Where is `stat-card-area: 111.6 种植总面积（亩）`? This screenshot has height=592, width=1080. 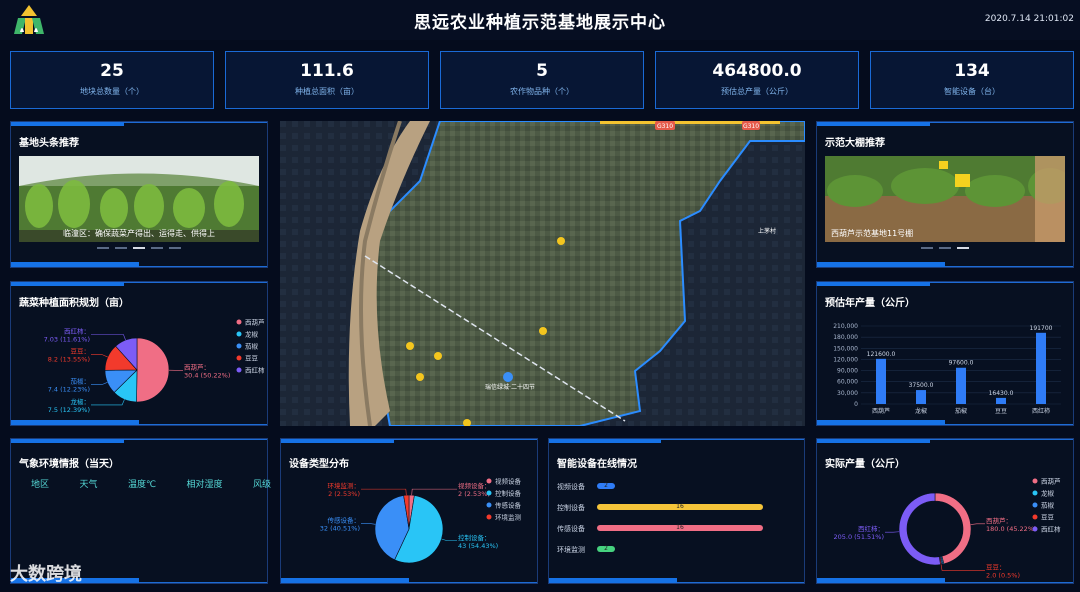 stat-card-area: 111.6 种植总面积（亩） is located at coordinates (327, 80).